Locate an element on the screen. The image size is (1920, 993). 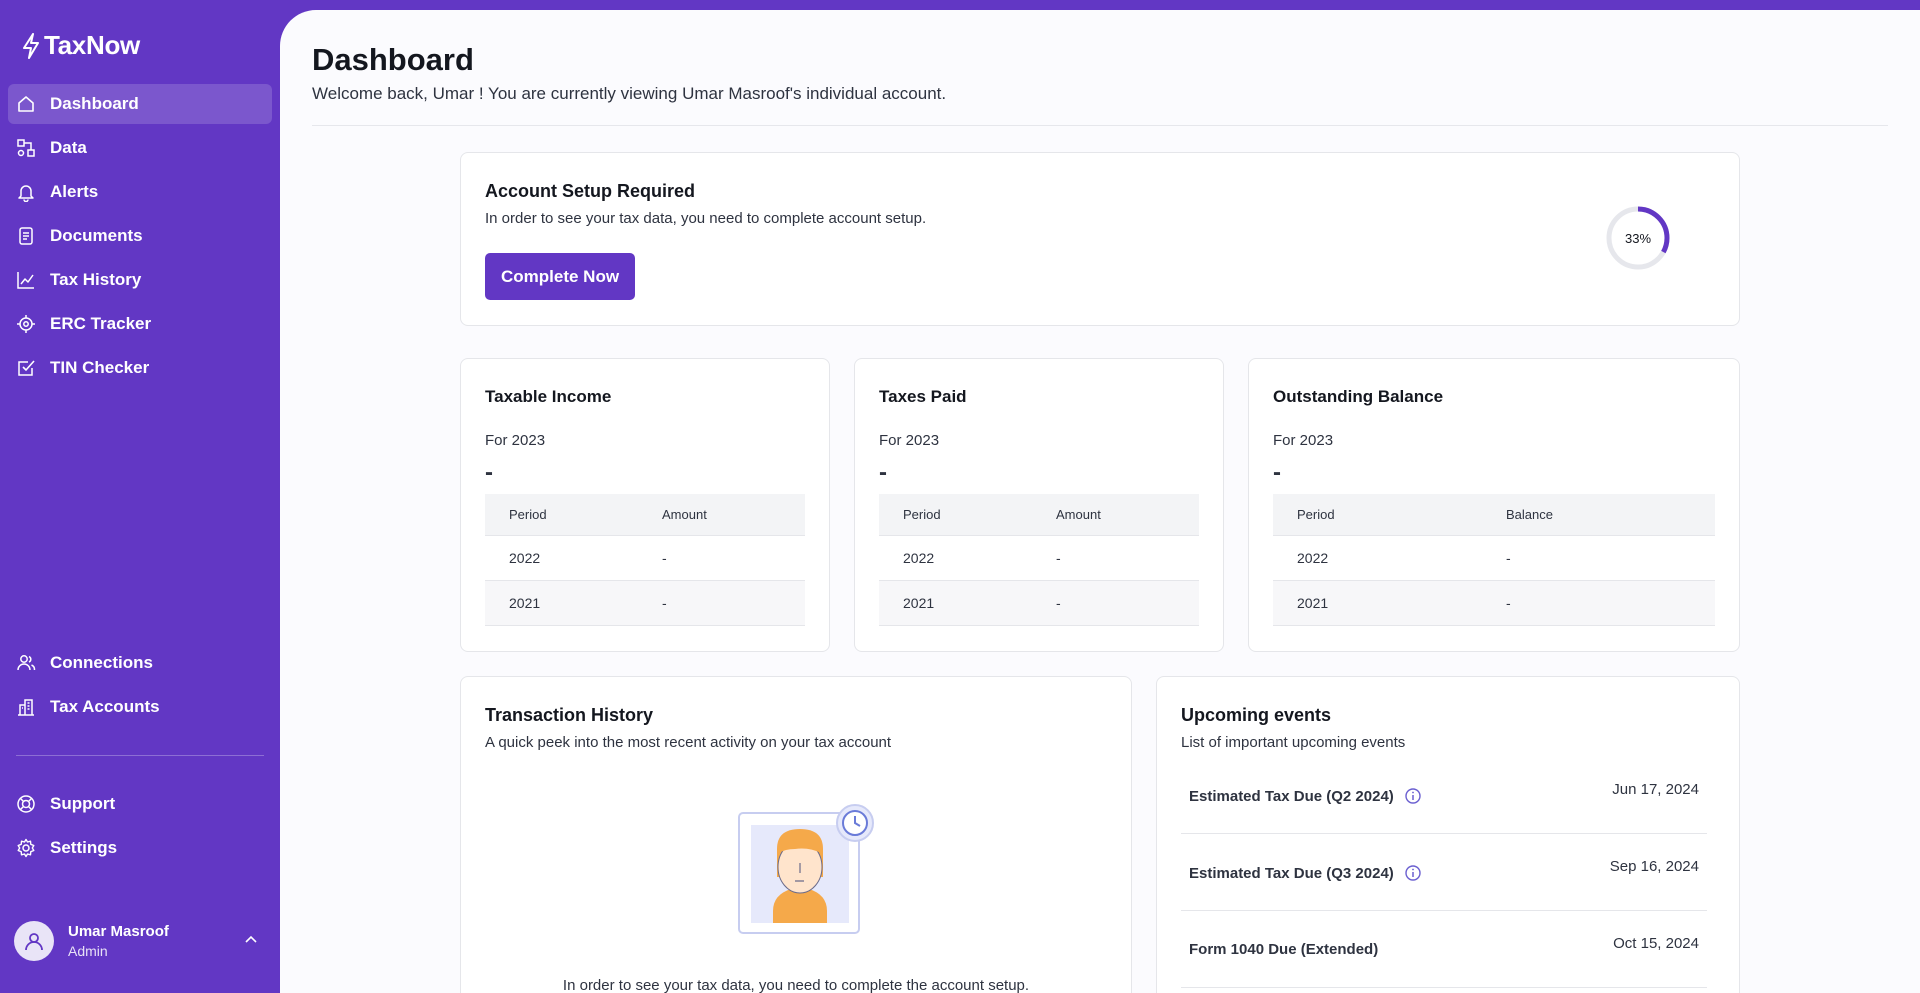
header-divider is located at coordinates (1100, 125).